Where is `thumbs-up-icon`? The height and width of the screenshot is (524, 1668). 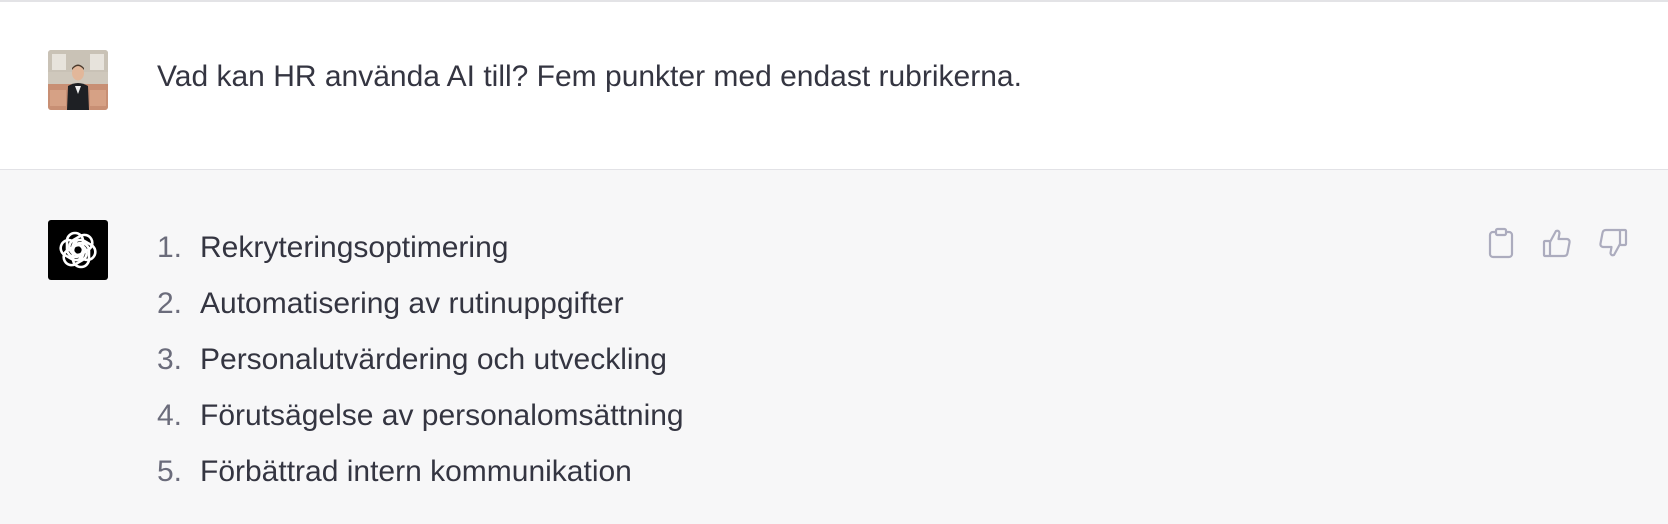
thumbs-up-icon is located at coordinates (1556, 243).